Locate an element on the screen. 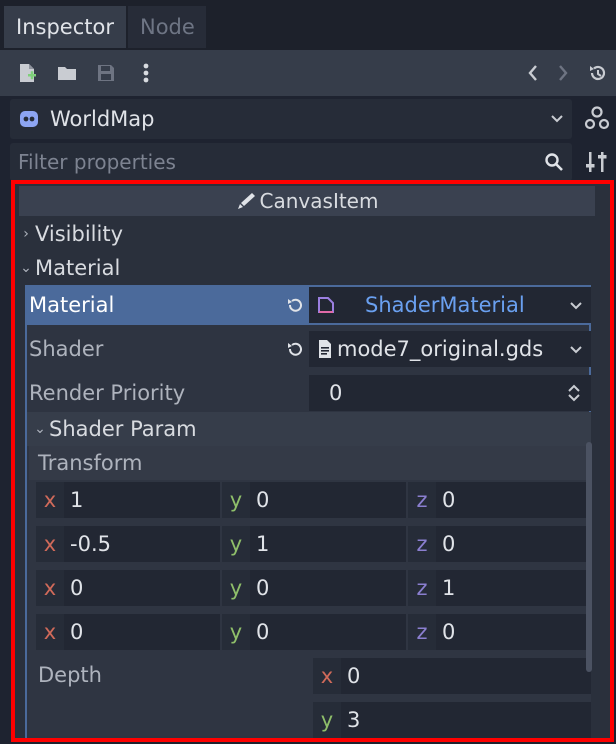 This screenshot has width=616, height=744. transform-1-z-value: 0 is located at coordinates (449, 544).